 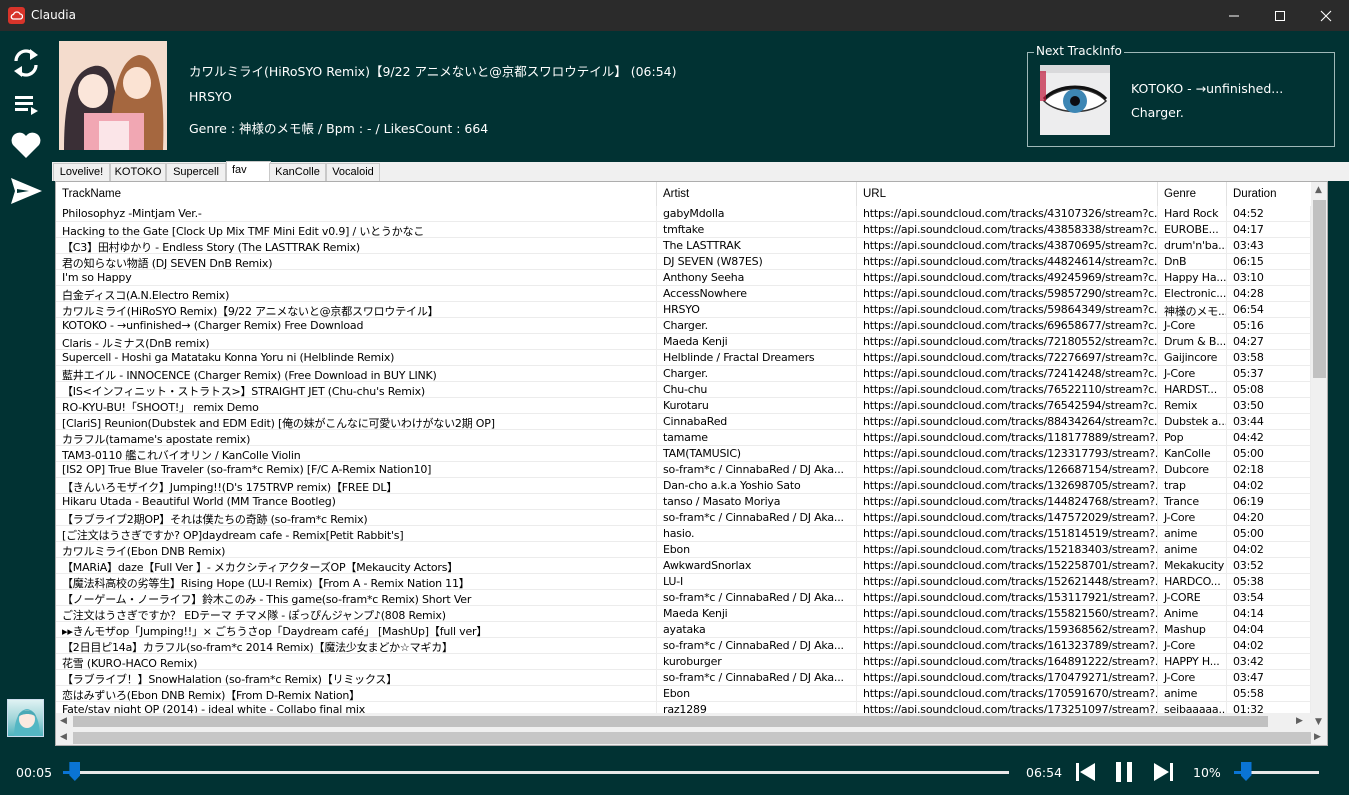 I want to click on playlist-icon, so click(x=26, y=105).